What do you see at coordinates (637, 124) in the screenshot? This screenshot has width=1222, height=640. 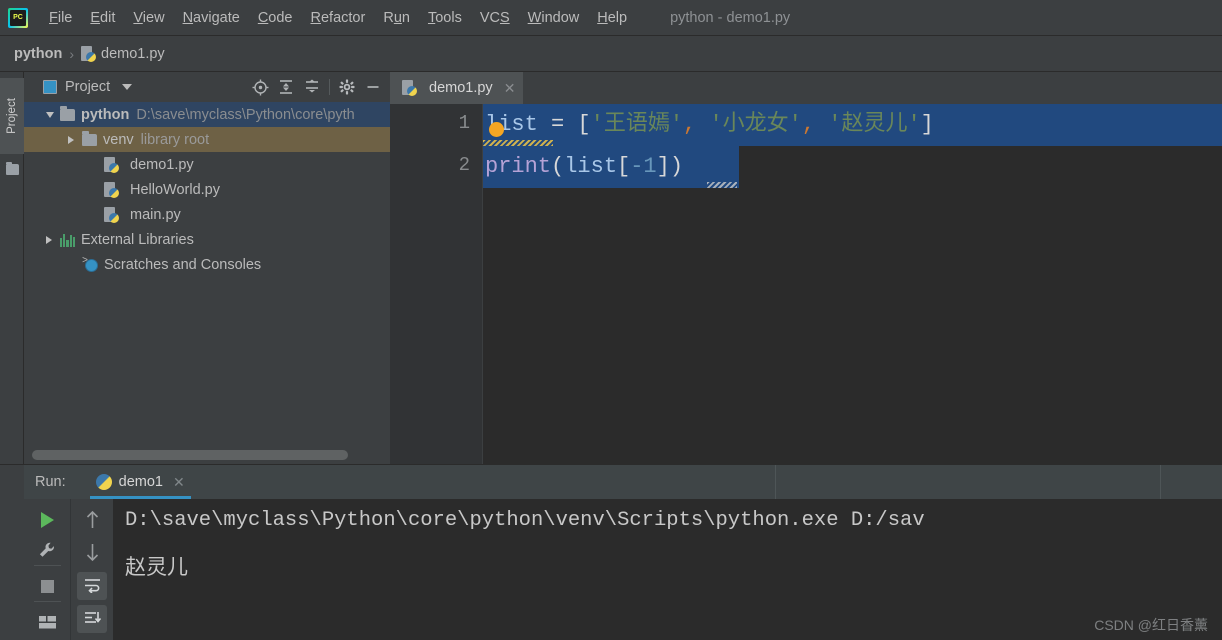 I see `code-token: '王语嫣'` at bounding box center [637, 124].